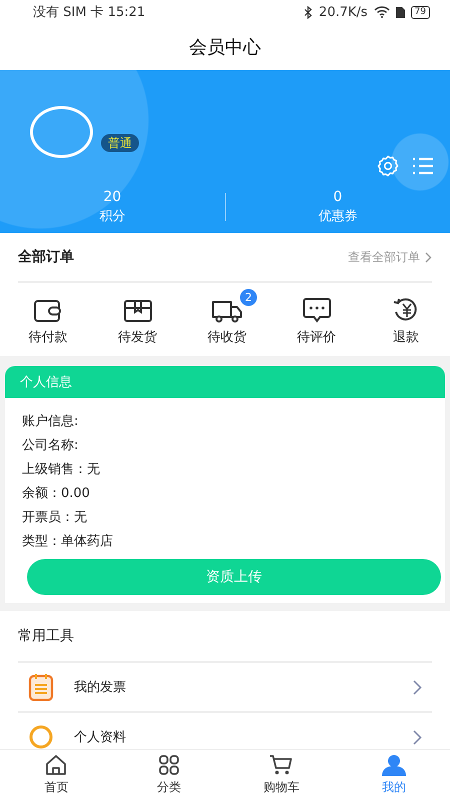 The image size is (450, 800). What do you see at coordinates (169, 765) in the screenshot?
I see `grid-icon` at bounding box center [169, 765].